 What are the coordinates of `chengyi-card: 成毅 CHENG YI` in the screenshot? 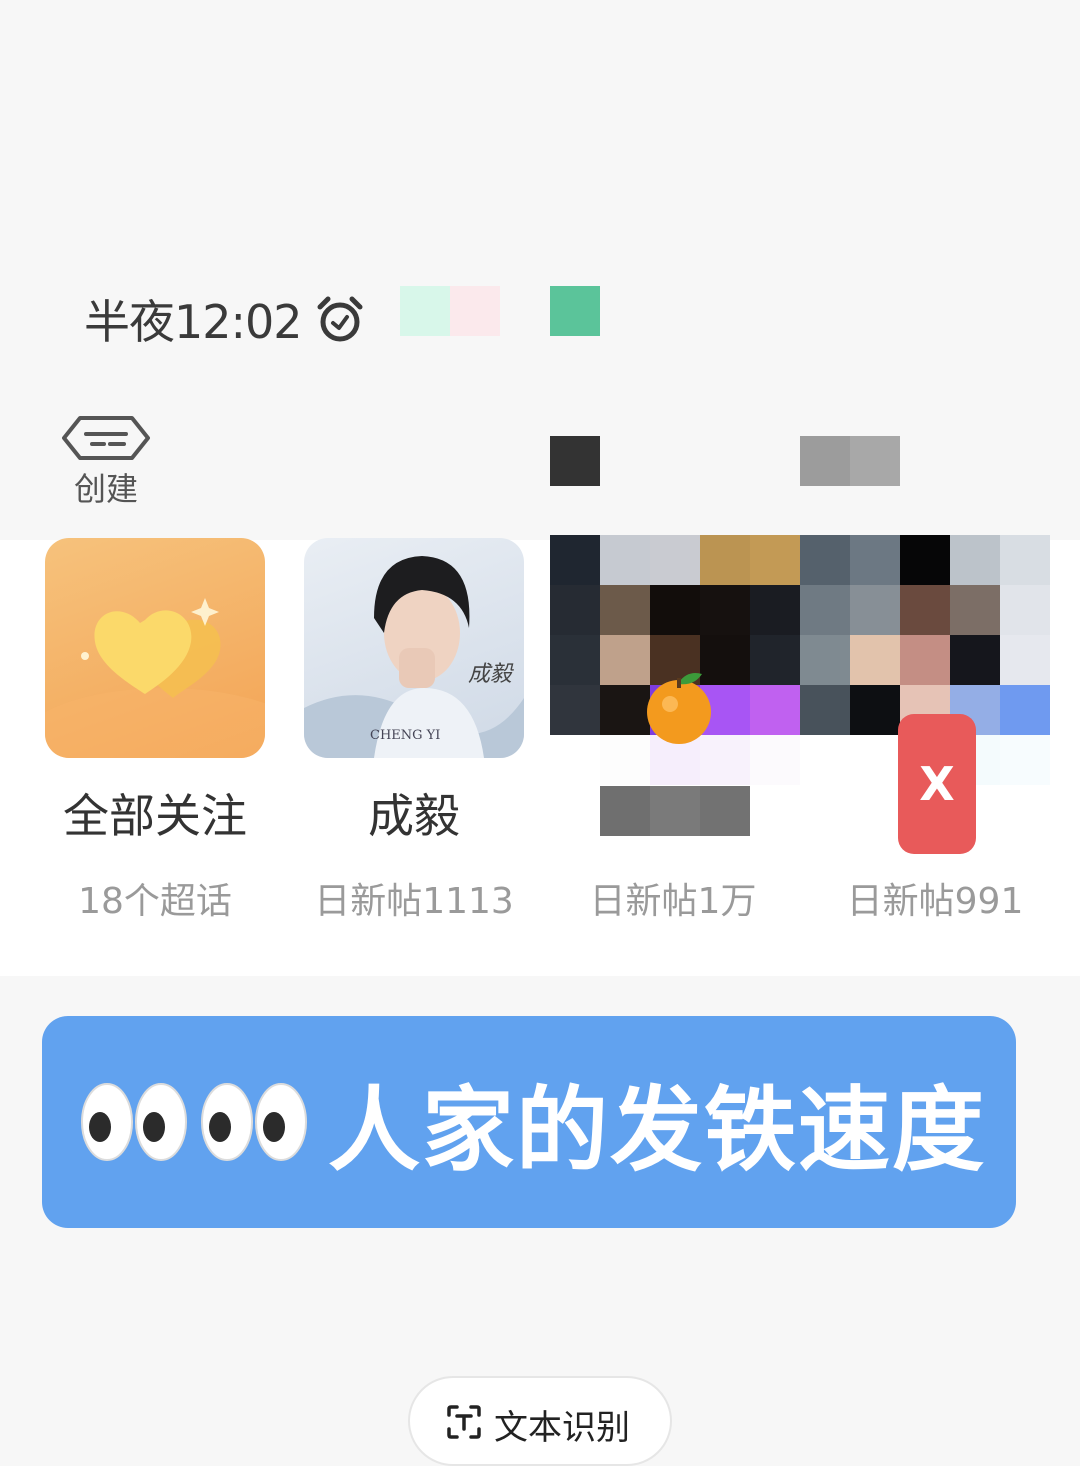 It's located at (414, 648).